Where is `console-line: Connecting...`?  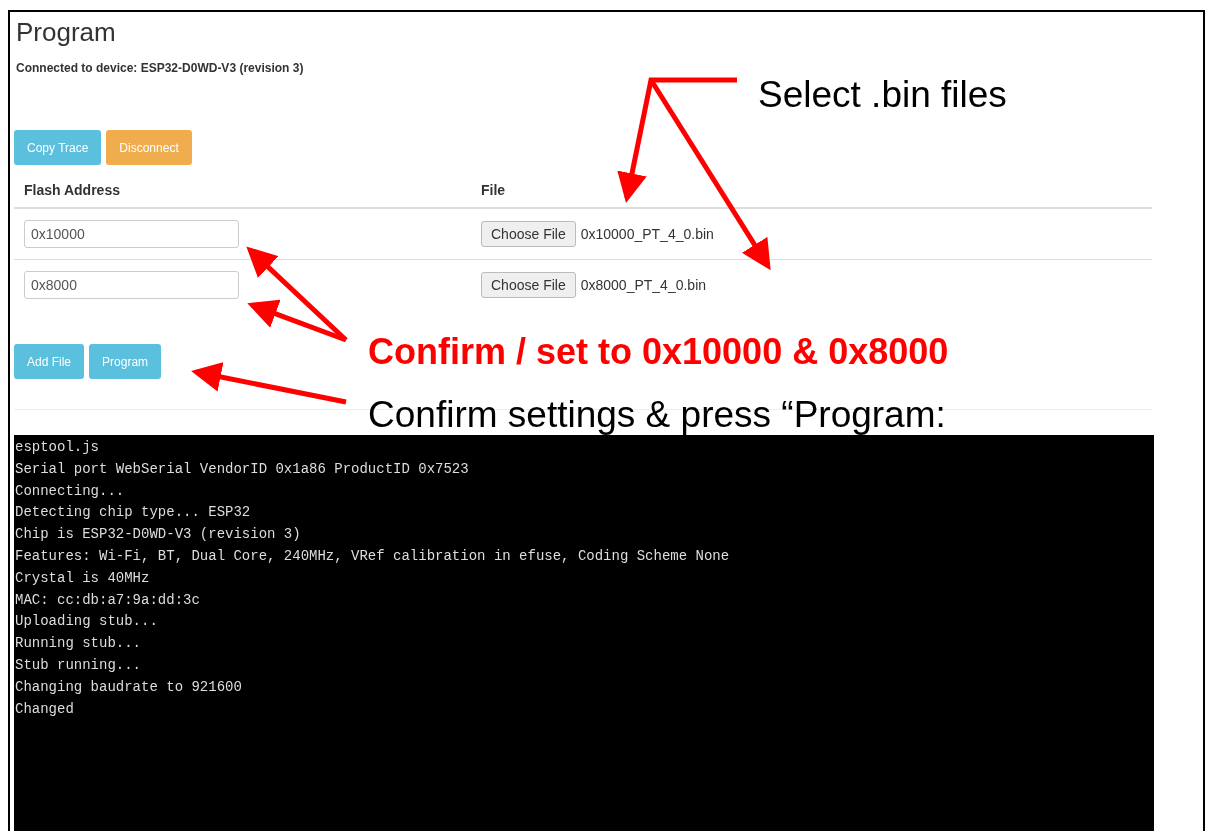 console-line: Connecting... is located at coordinates (70, 491).